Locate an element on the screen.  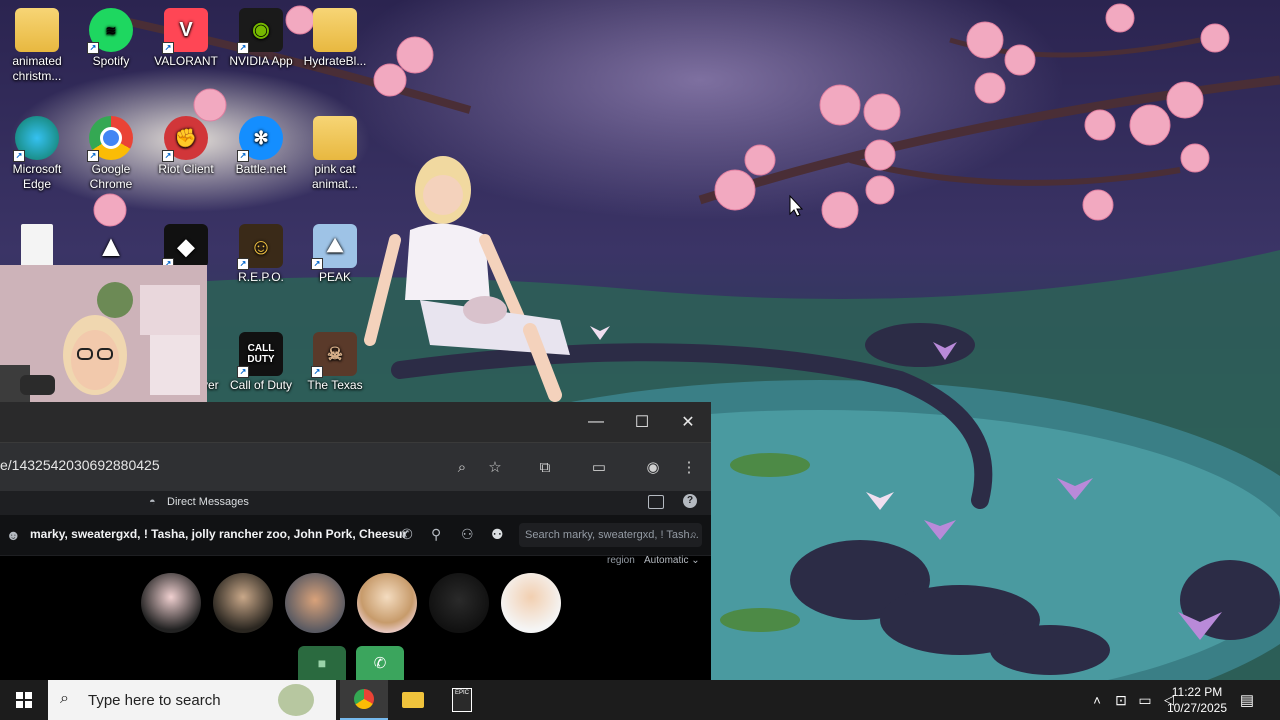
chrome-icon: ↗ is located at coordinates (110, 139).